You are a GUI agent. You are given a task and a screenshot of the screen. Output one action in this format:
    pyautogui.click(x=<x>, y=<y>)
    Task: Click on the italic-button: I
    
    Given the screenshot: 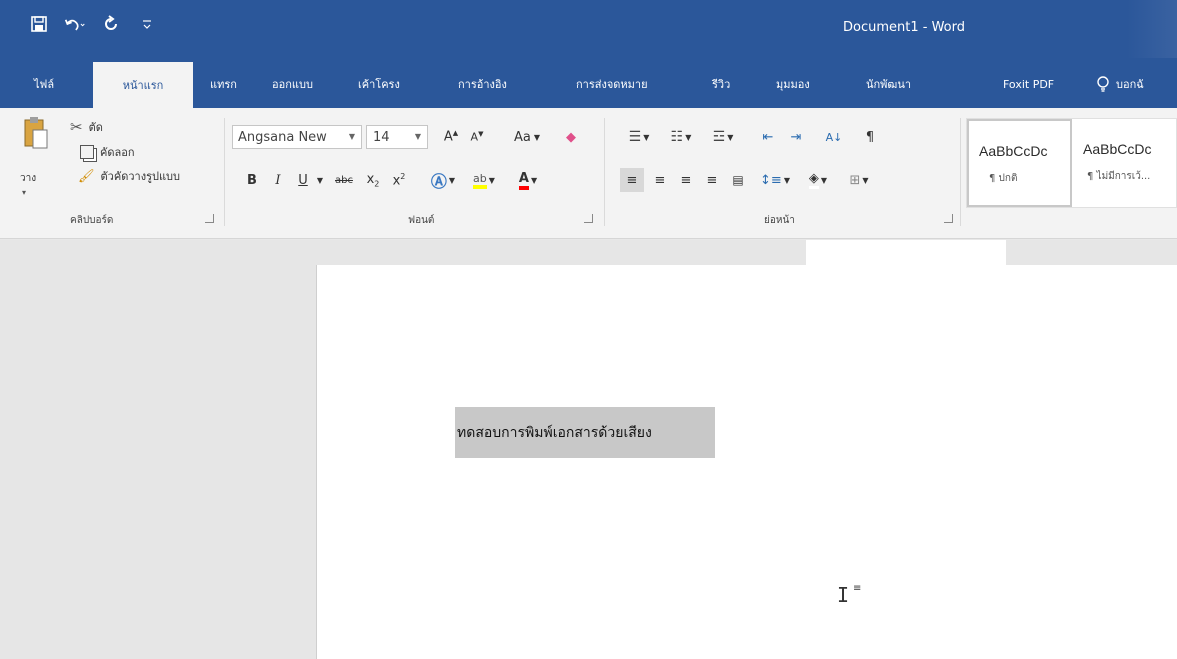 What is the action you would take?
    pyautogui.click(x=278, y=180)
    